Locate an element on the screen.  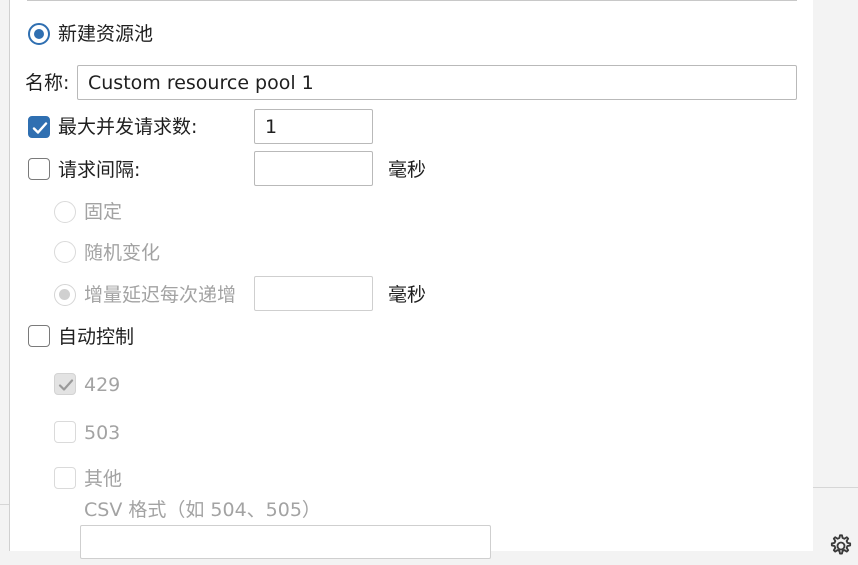
code-429-label: 429 is located at coordinates (102, 385).